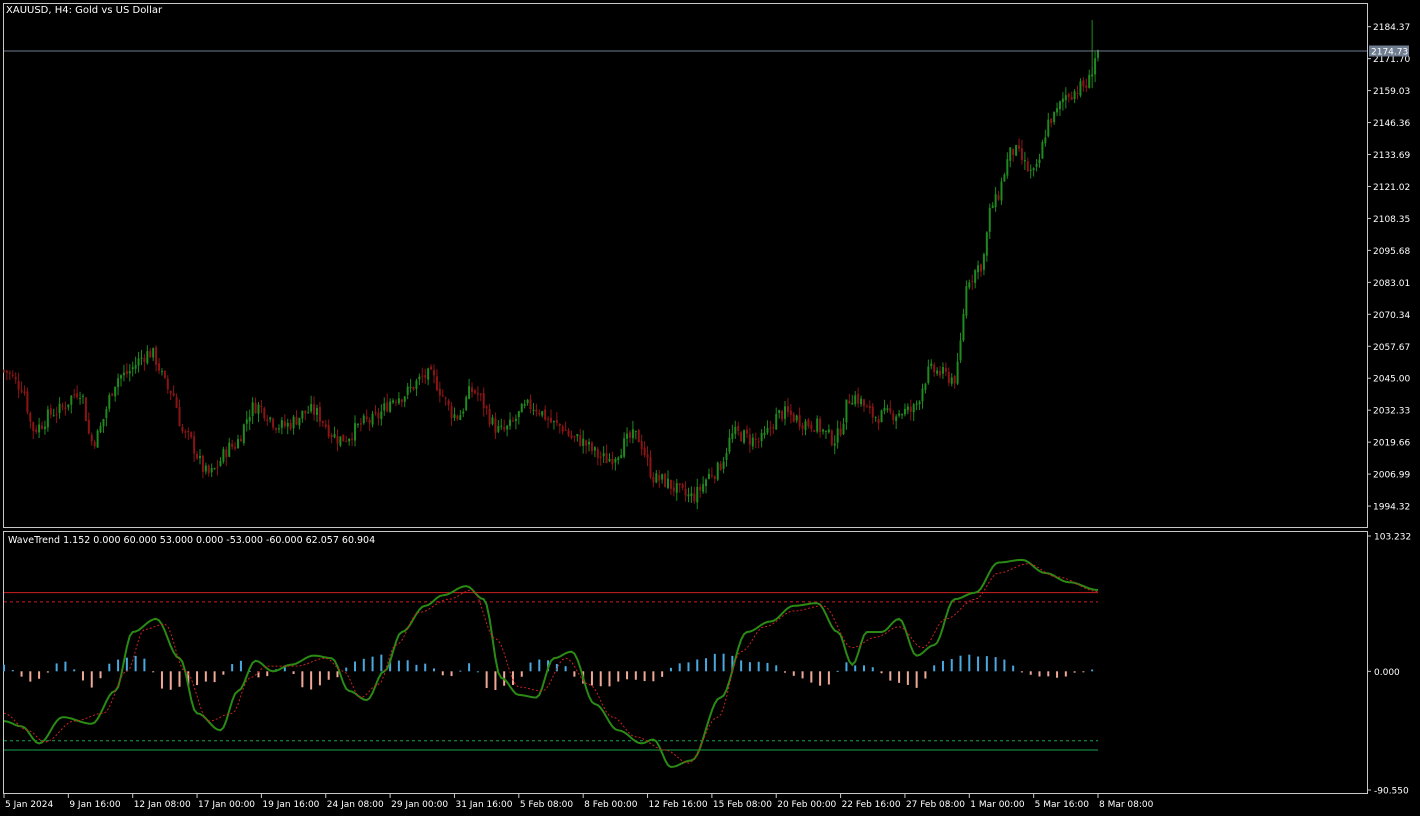 The height and width of the screenshot is (816, 1420). What do you see at coordinates (1389, 665) in the screenshot?
I see `indicator-axis: 103.232 0.000 -90.550` at bounding box center [1389, 665].